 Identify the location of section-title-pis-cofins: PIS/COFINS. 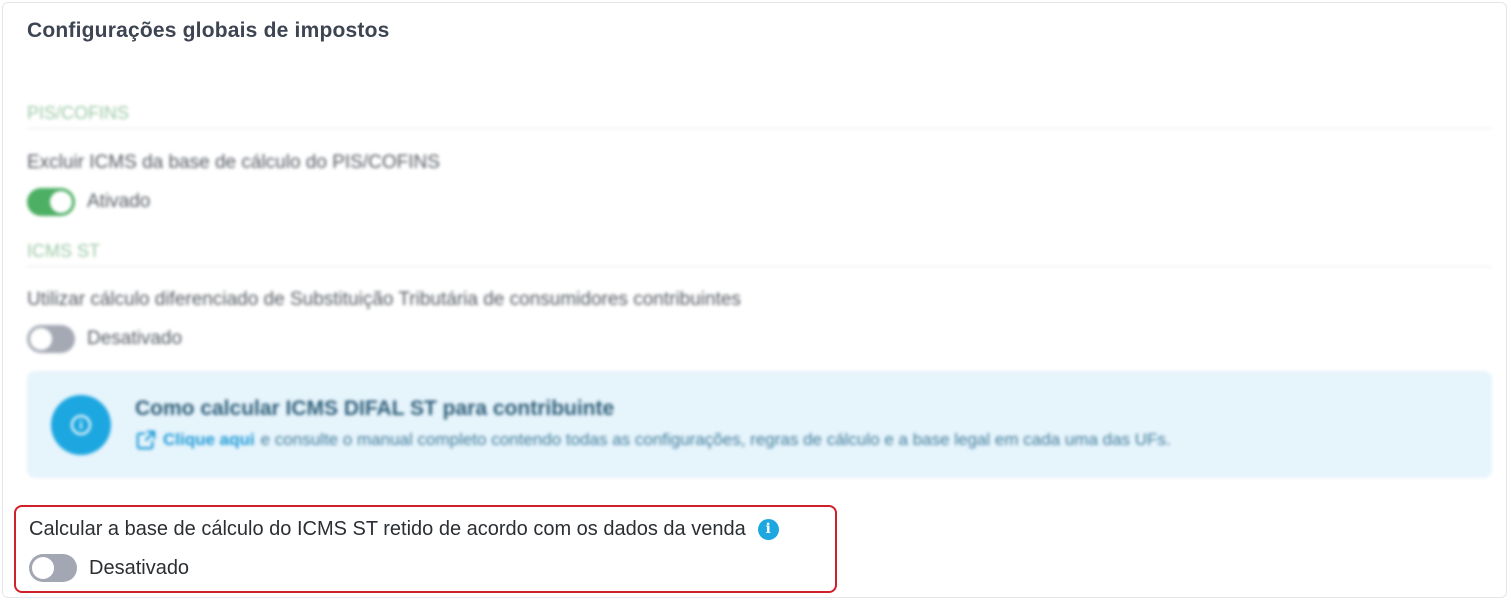
(759, 116).